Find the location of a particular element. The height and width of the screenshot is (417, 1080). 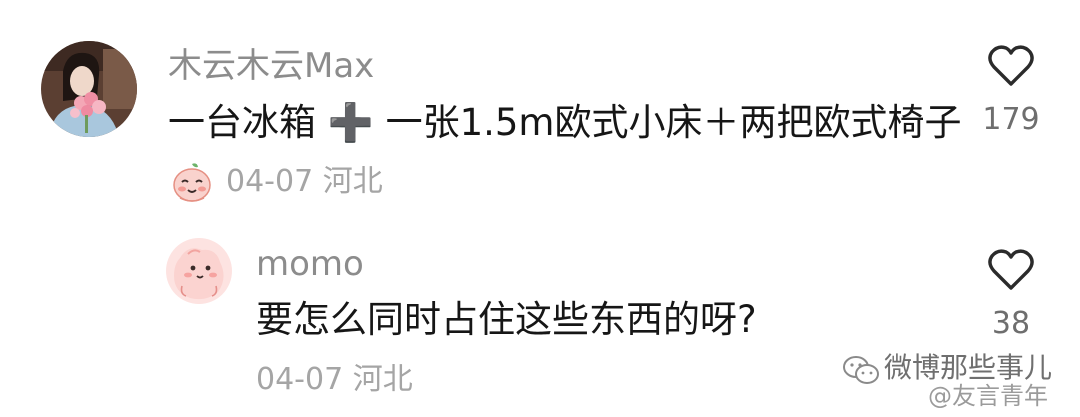

comment-text: 一台冰箱 ➕ 一张1.5m欧式小床＋两把欧式椅子 is located at coordinates (565, 122).